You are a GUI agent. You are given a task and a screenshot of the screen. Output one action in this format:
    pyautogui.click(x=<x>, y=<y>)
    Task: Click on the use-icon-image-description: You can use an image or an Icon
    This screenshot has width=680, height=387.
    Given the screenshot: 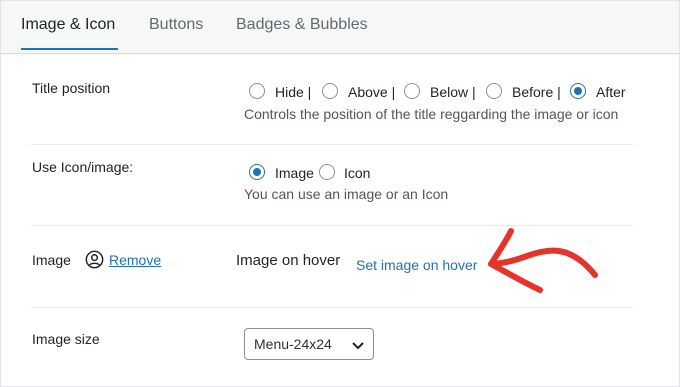 What is the action you would take?
    pyautogui.click(x=346, y=194)
    